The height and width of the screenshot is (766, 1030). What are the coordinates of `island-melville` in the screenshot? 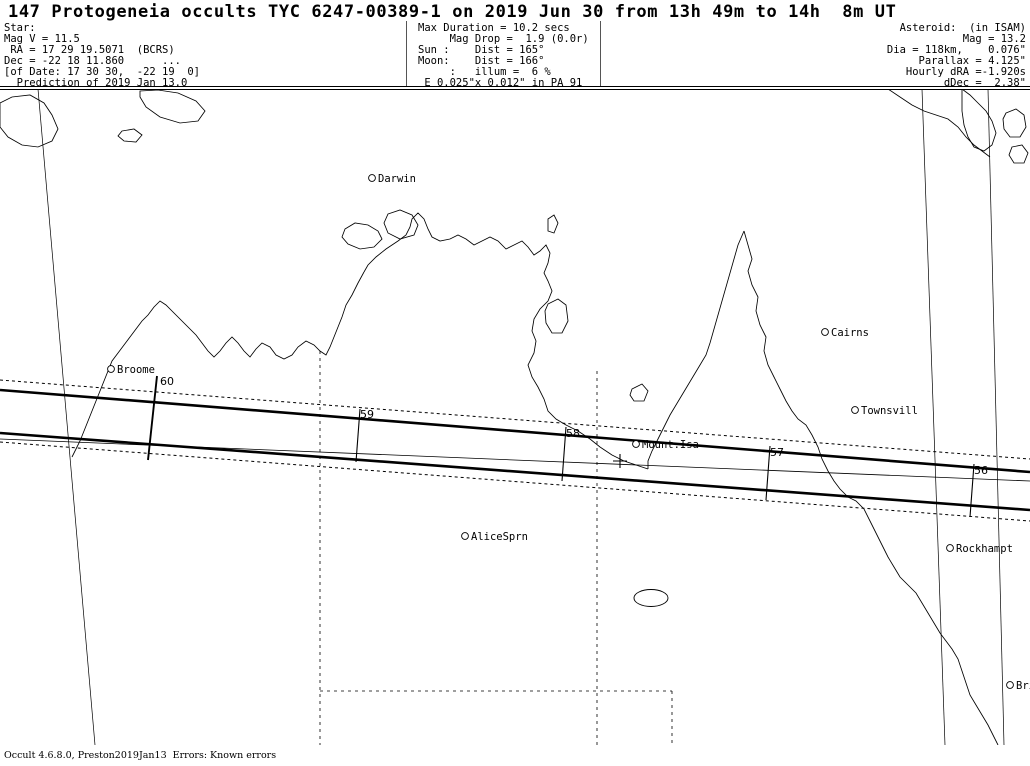 It's located at (401, 224).